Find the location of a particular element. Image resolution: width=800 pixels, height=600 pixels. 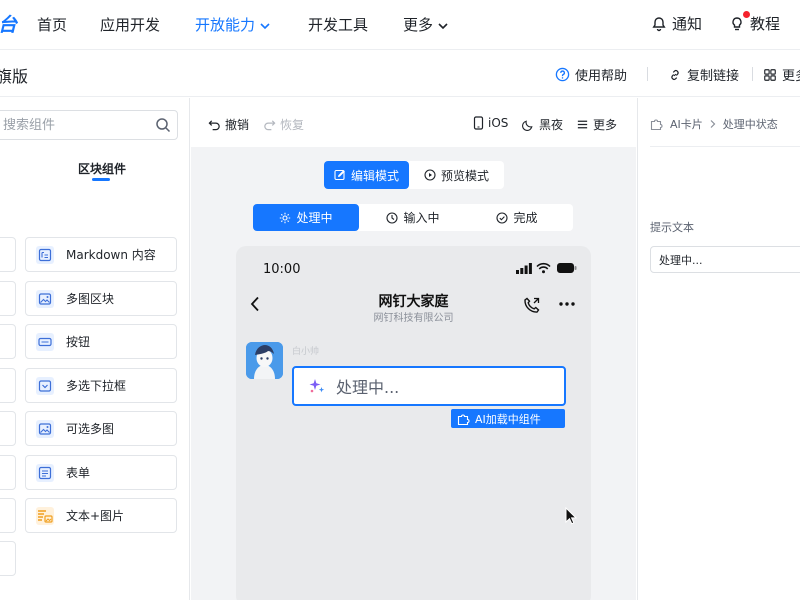

edit-mode-label: 编辑模式 is located at coordinates (375, 175).